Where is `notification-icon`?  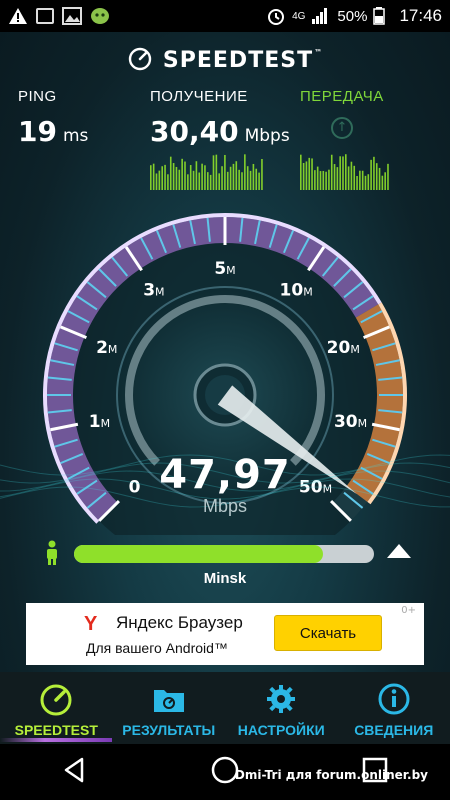
notification-icon is located at coordinates (45, 16).